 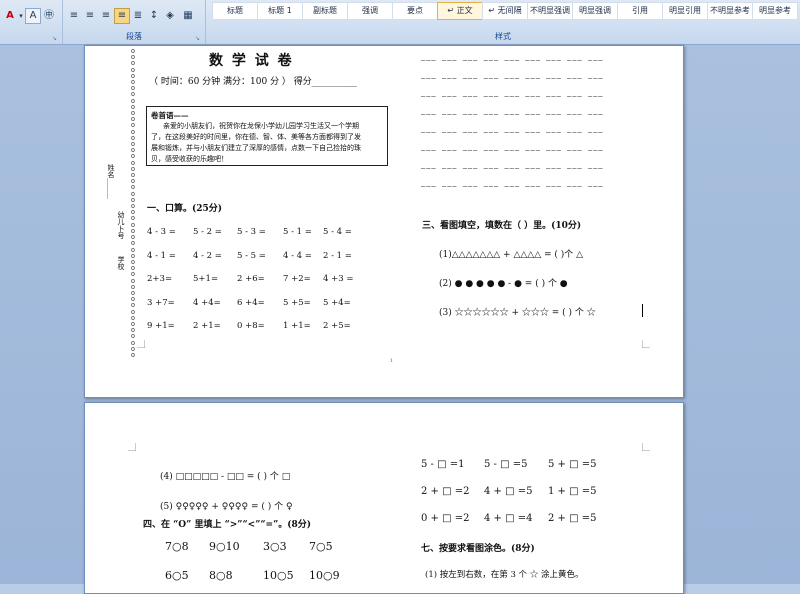 What do you see at coordinates (134, 36) in the screenshot?
I see `paragraph-group-label: 段落` at bounding box center [134, 36].